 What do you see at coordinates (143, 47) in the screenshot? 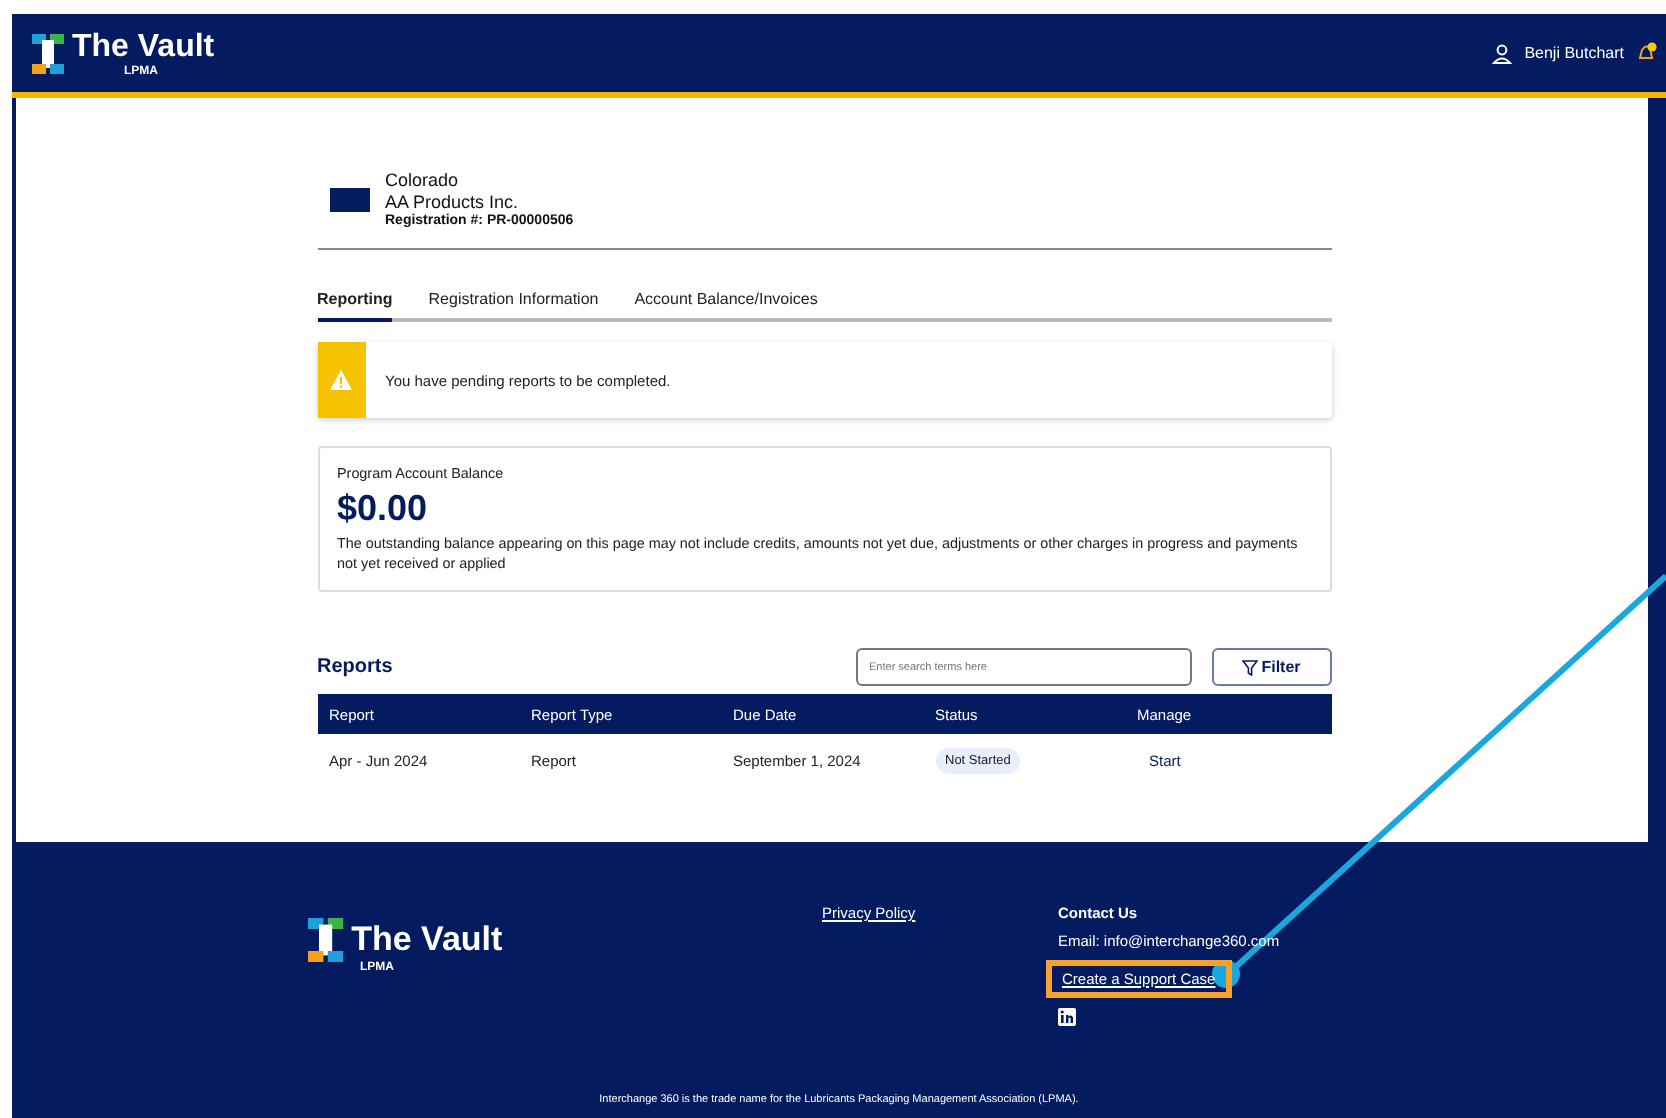
I see `brand-name: The Vault` at bounding box center [143, 47].